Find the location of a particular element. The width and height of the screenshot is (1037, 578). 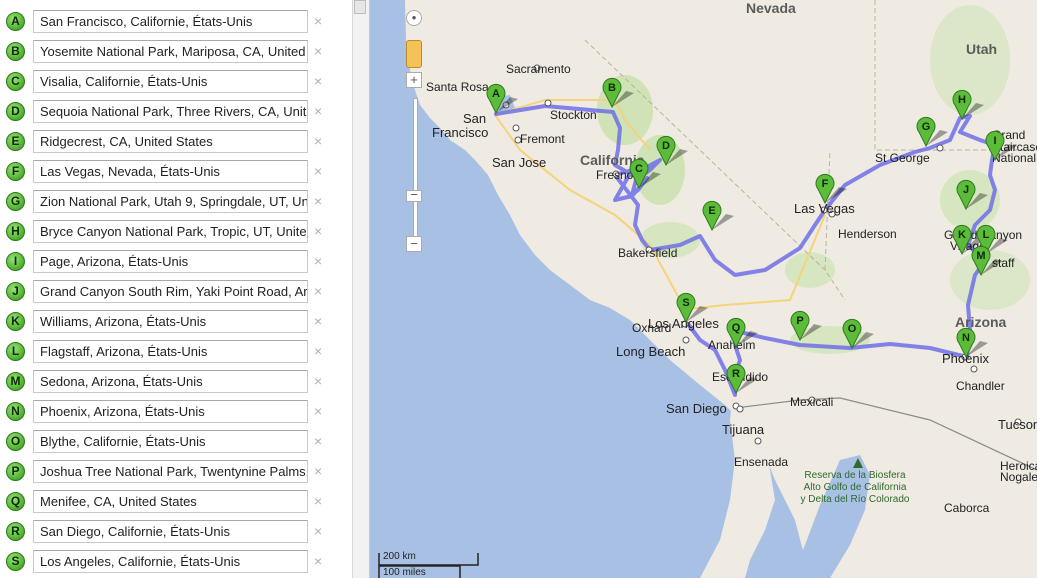

waypoint-marker-icon: M is located at coordinates (15, 381).